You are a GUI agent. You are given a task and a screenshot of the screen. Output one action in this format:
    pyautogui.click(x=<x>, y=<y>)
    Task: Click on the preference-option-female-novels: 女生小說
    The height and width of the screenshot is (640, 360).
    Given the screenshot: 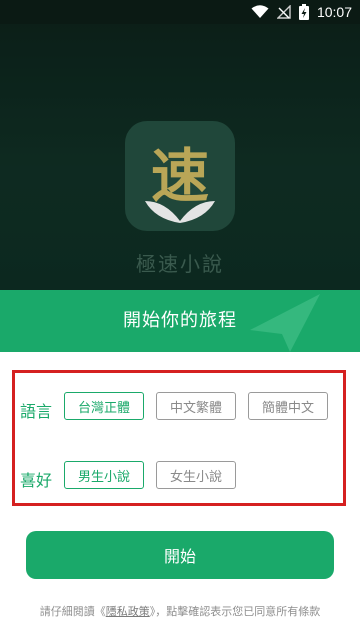 What is the action you would take?
    pyautogui.click(x=196, y=475)
    